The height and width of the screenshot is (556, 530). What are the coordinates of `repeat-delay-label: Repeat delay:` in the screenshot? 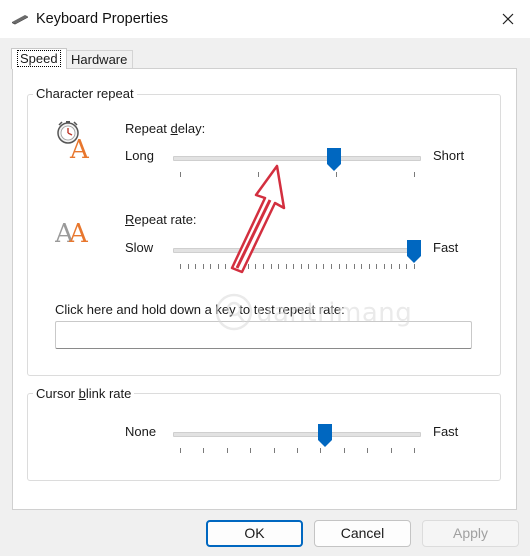 It's located at (165, 128).